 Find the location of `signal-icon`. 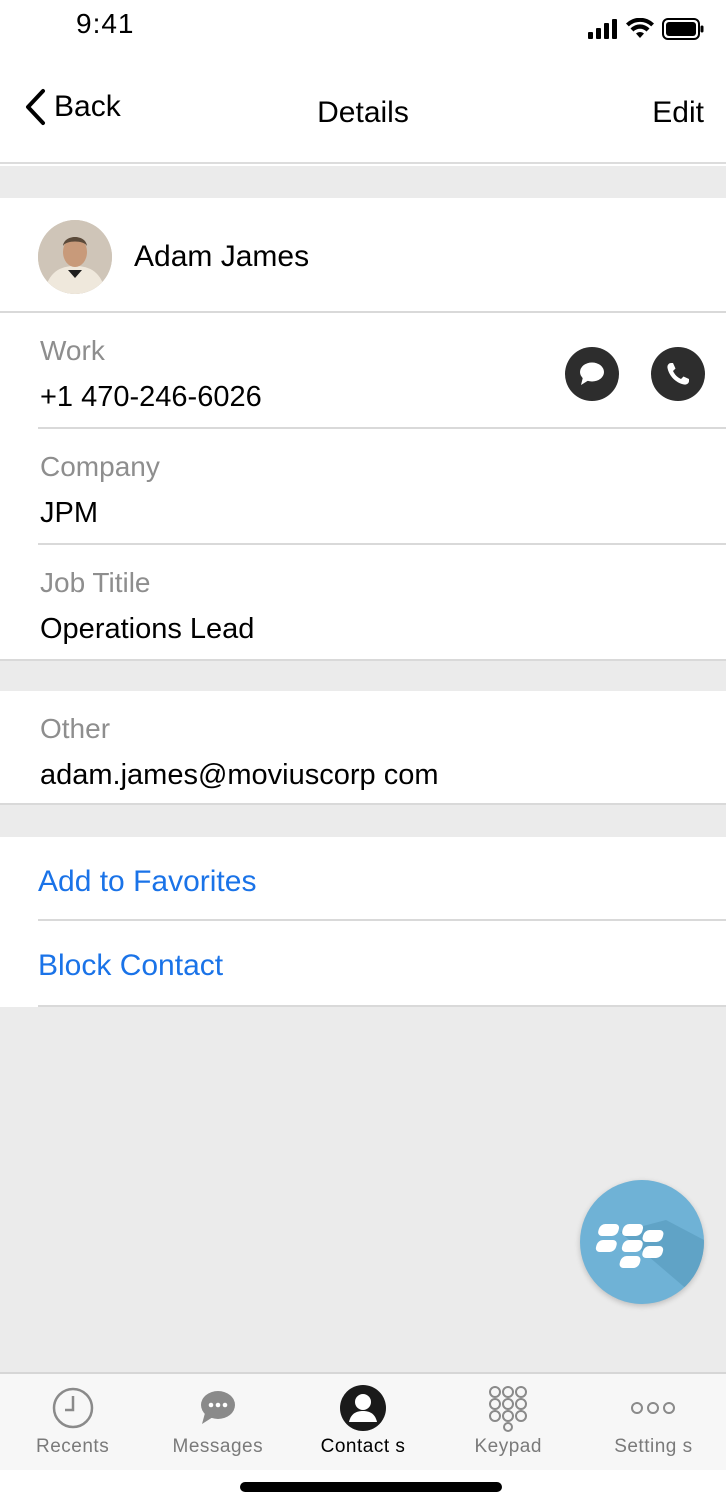

signal-icon is located at coordinates (602, 29).